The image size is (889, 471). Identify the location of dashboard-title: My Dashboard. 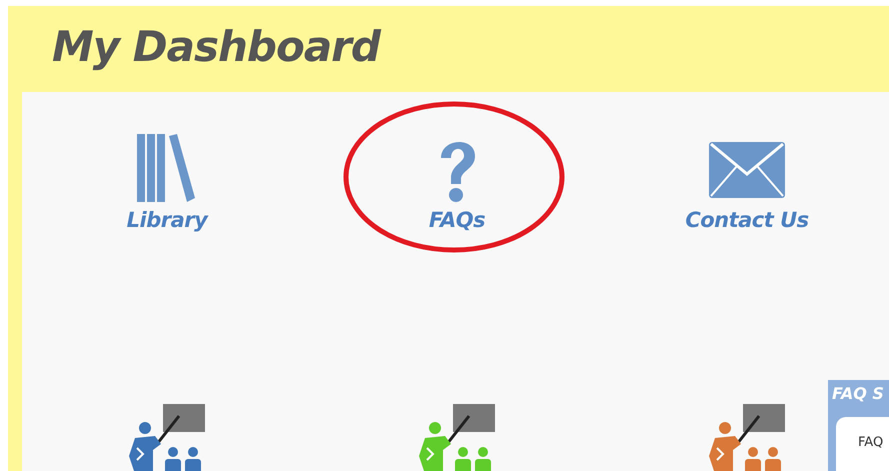
(216, 47).